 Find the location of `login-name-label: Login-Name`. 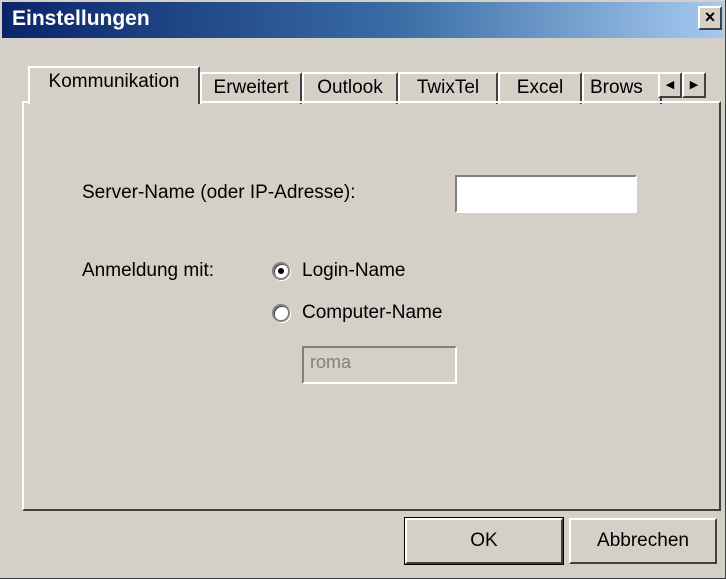

login-name-label: Login-Name is located at coordinates (354, 271).